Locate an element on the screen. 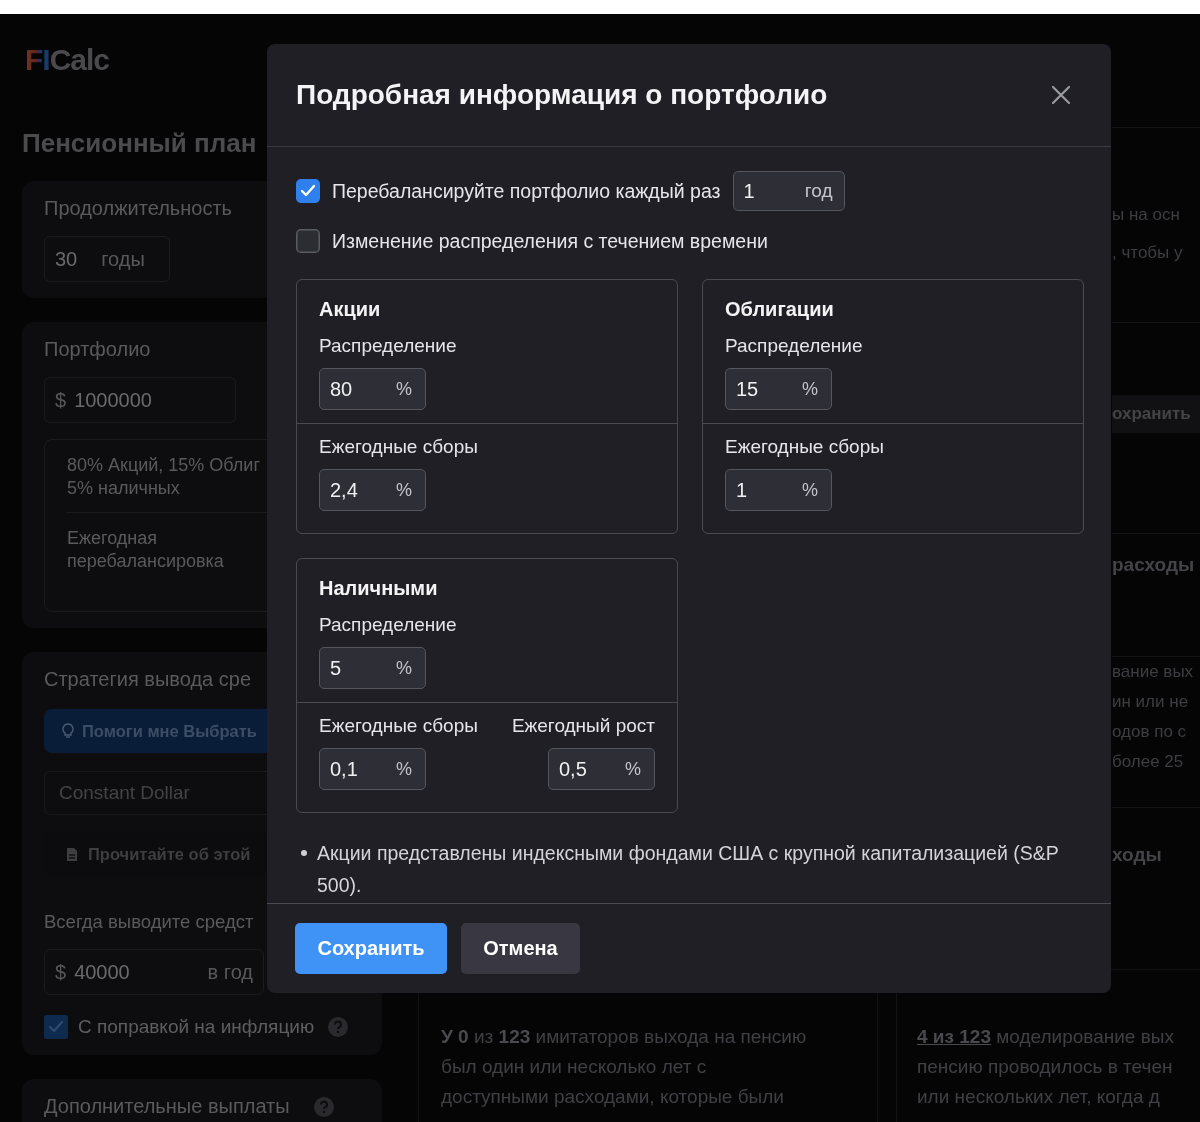 This screenshot has height=1122, width=1200. page-title: Пенсионный план is located at coordinates (140, 143).